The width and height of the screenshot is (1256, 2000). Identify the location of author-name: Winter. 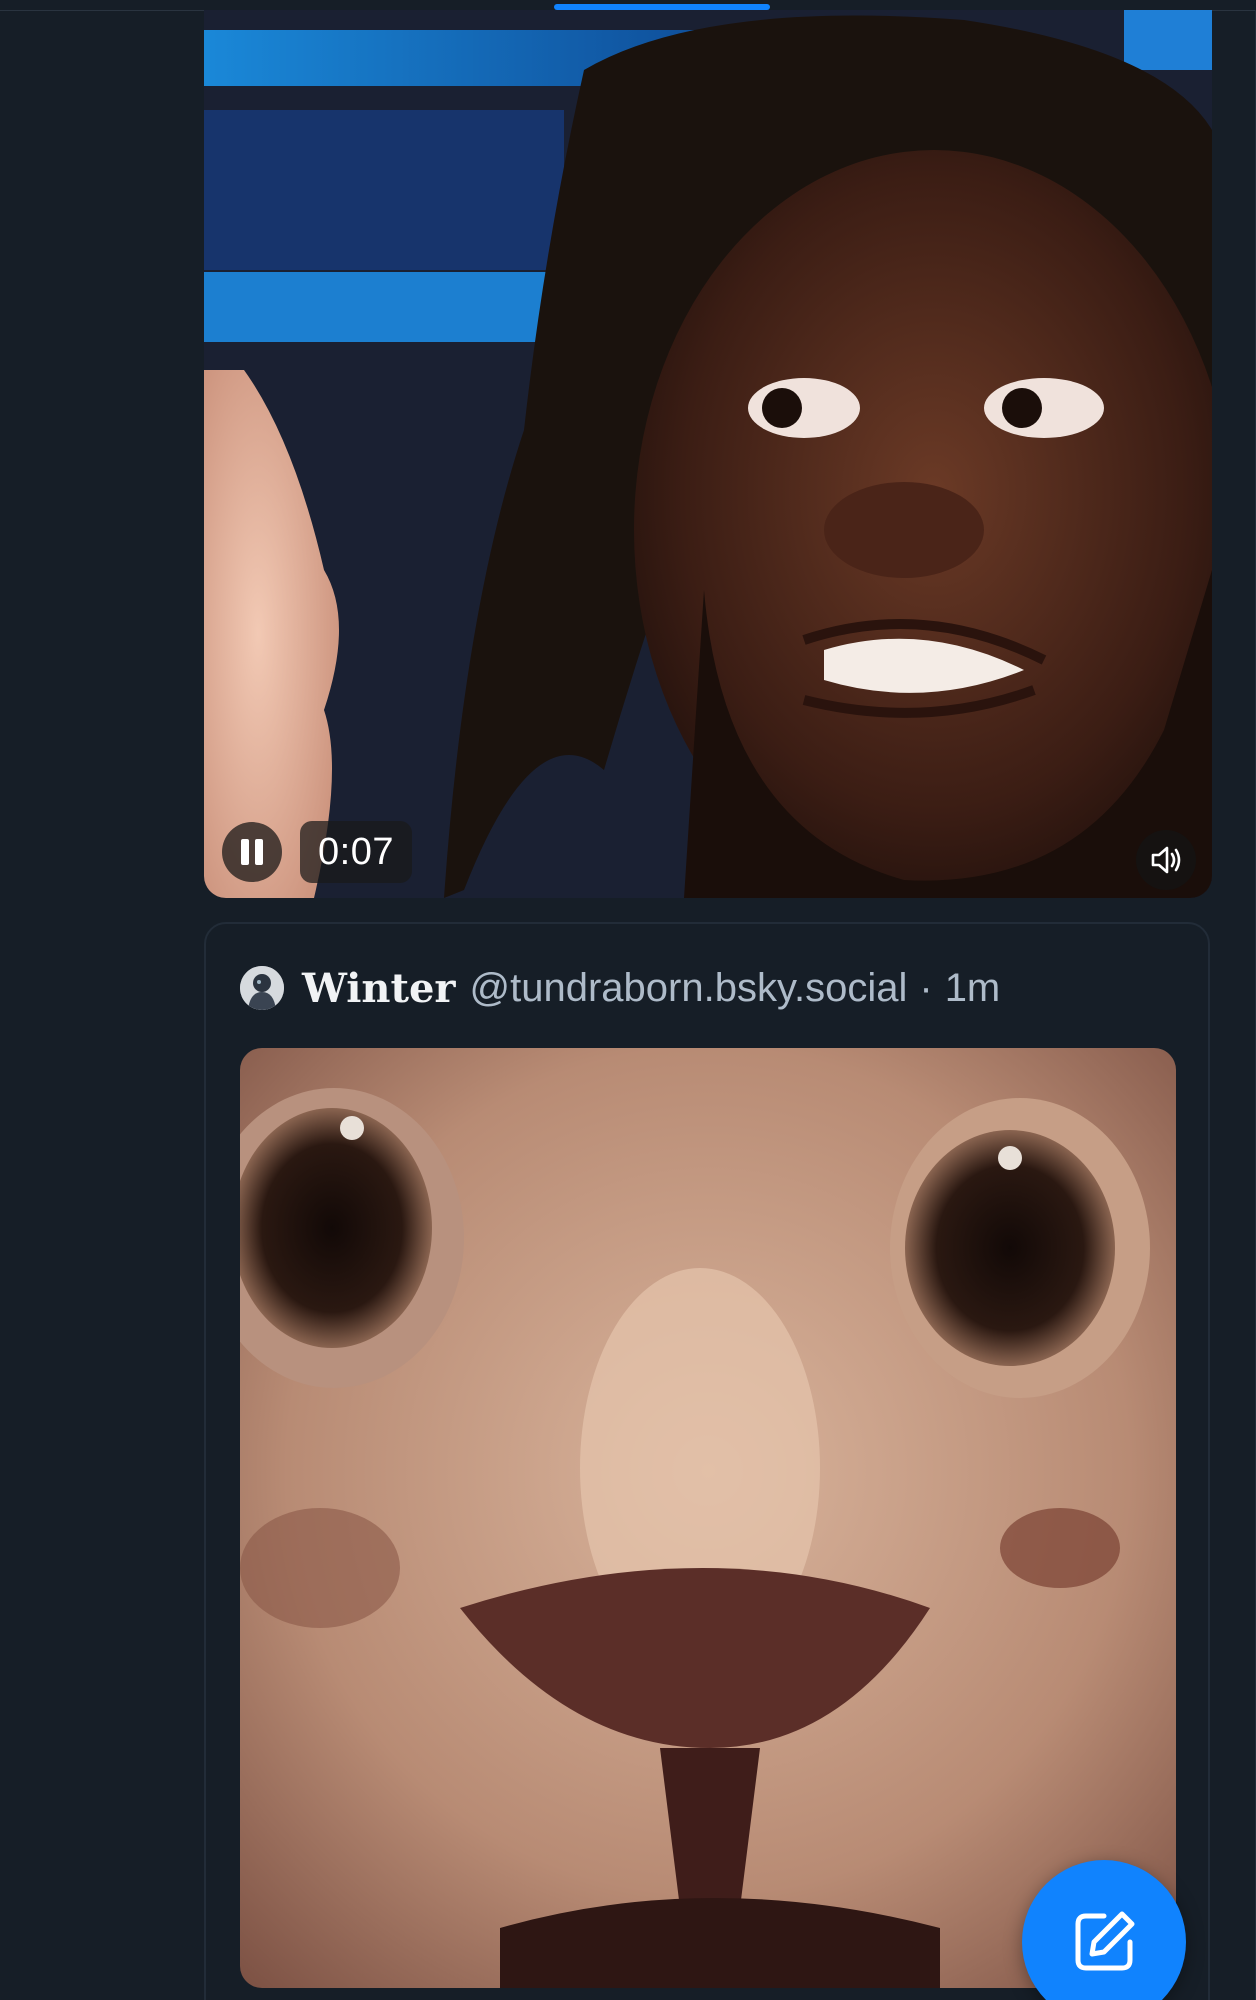
(379, 988).